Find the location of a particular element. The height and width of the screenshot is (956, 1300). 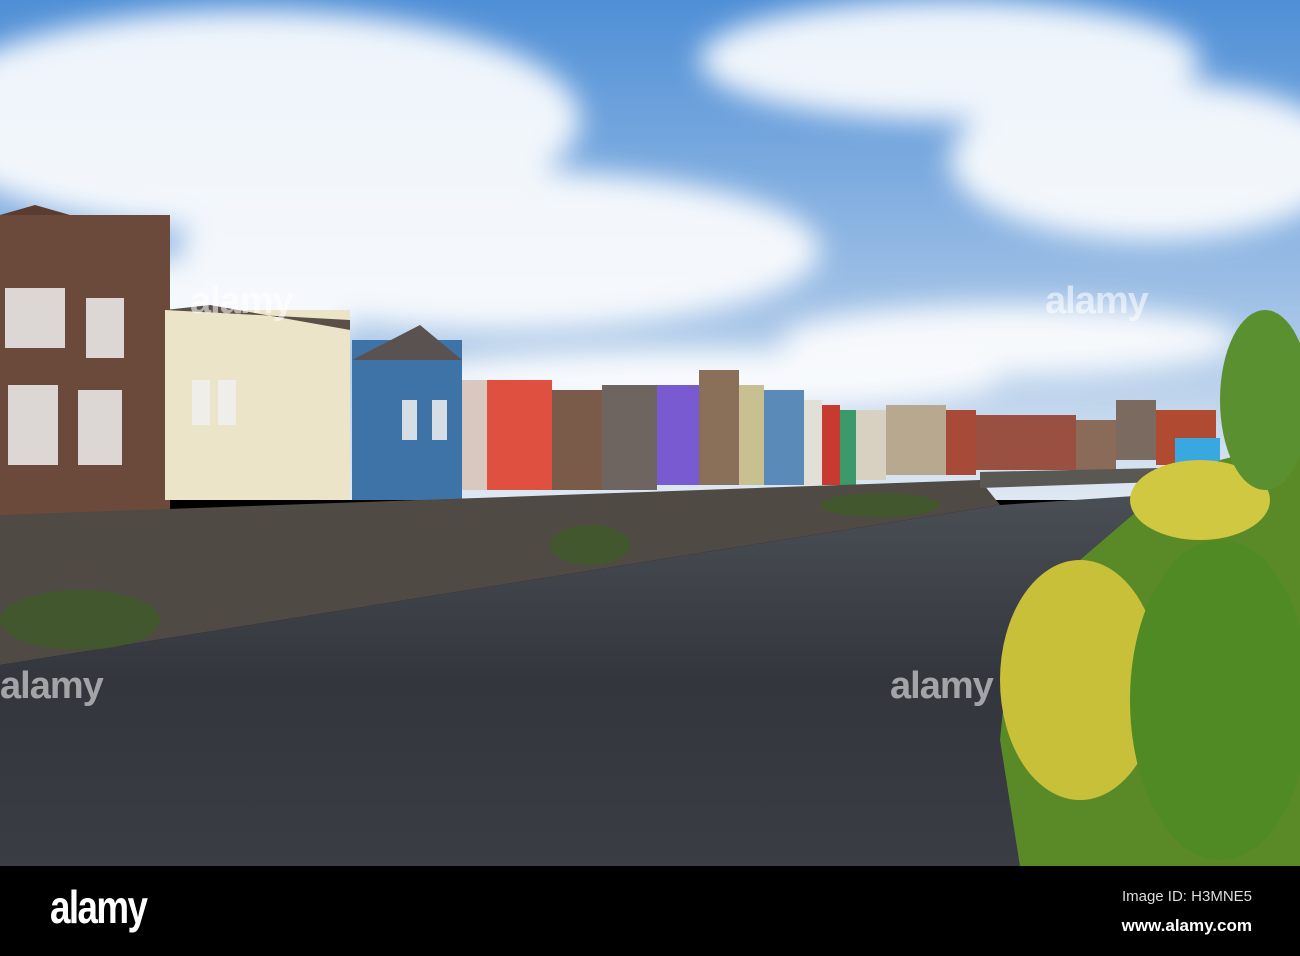

image-id: Image ID: H3MNE5 is located at coordinates (1186, 896).